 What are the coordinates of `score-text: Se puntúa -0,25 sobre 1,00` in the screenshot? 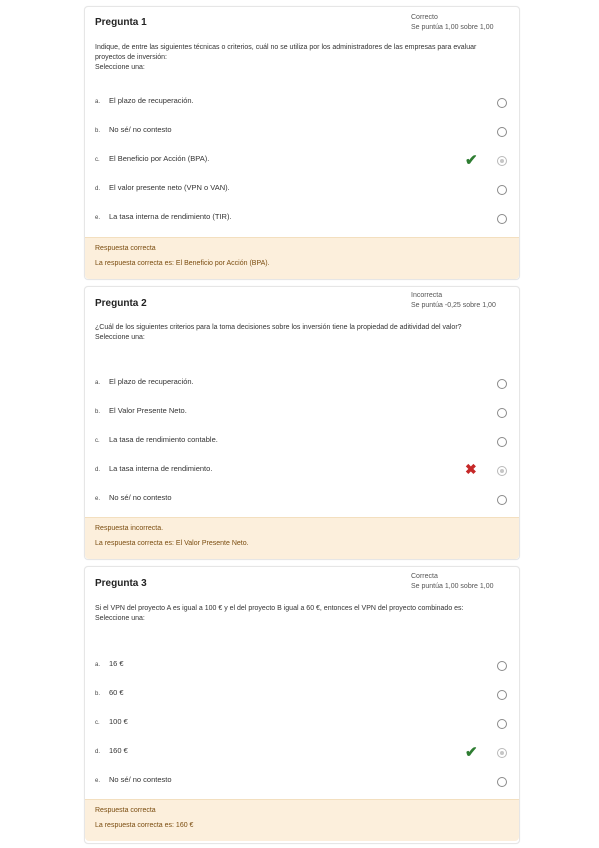 It's located at (453, 305).